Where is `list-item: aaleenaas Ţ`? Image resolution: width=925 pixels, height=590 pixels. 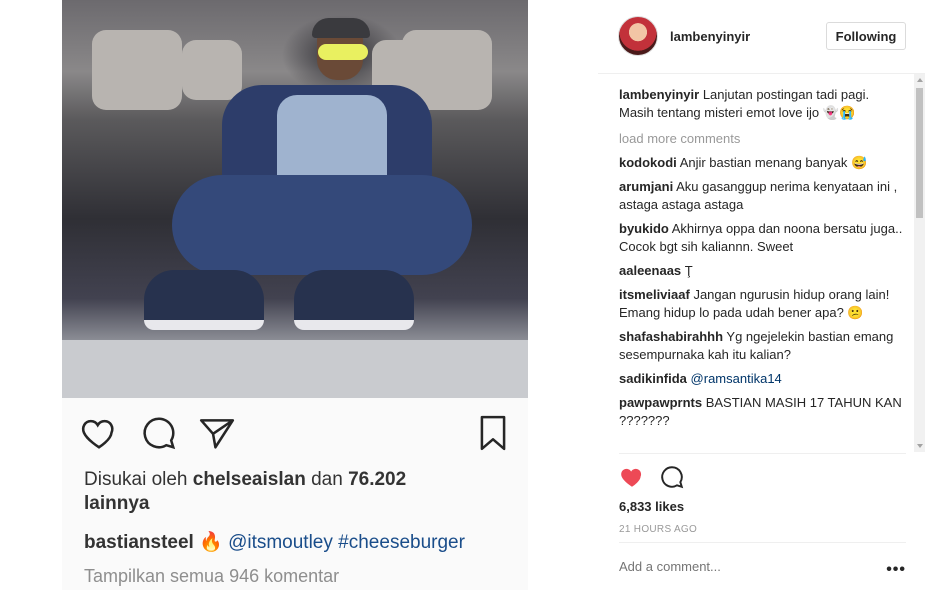
list-item: aaleenaas Ţ is located at coordinates (762, 271).